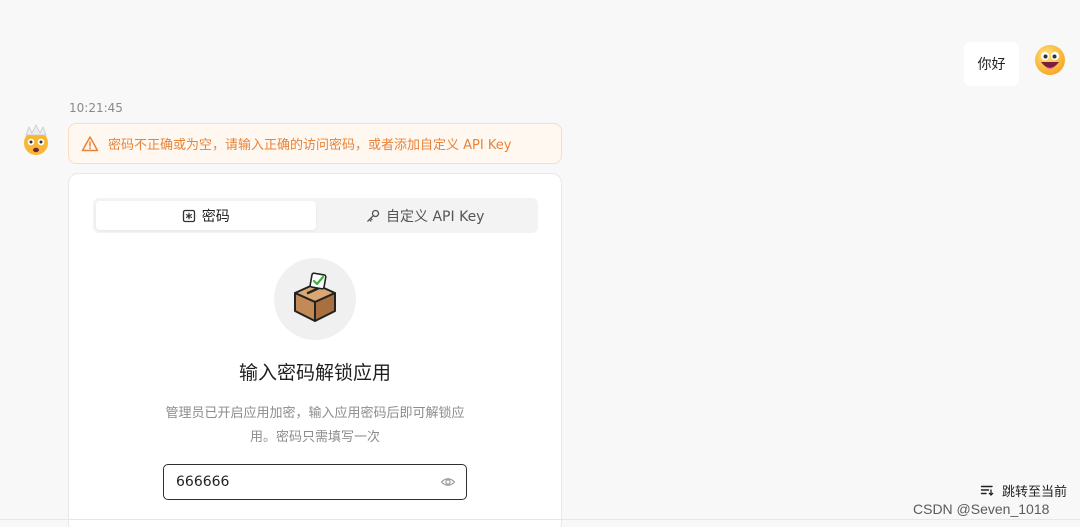  What do you see at coordinates (96, 108) in the screenshot?
I see `message-timestamp: 10:21:45` at bounding box center [96, 108].